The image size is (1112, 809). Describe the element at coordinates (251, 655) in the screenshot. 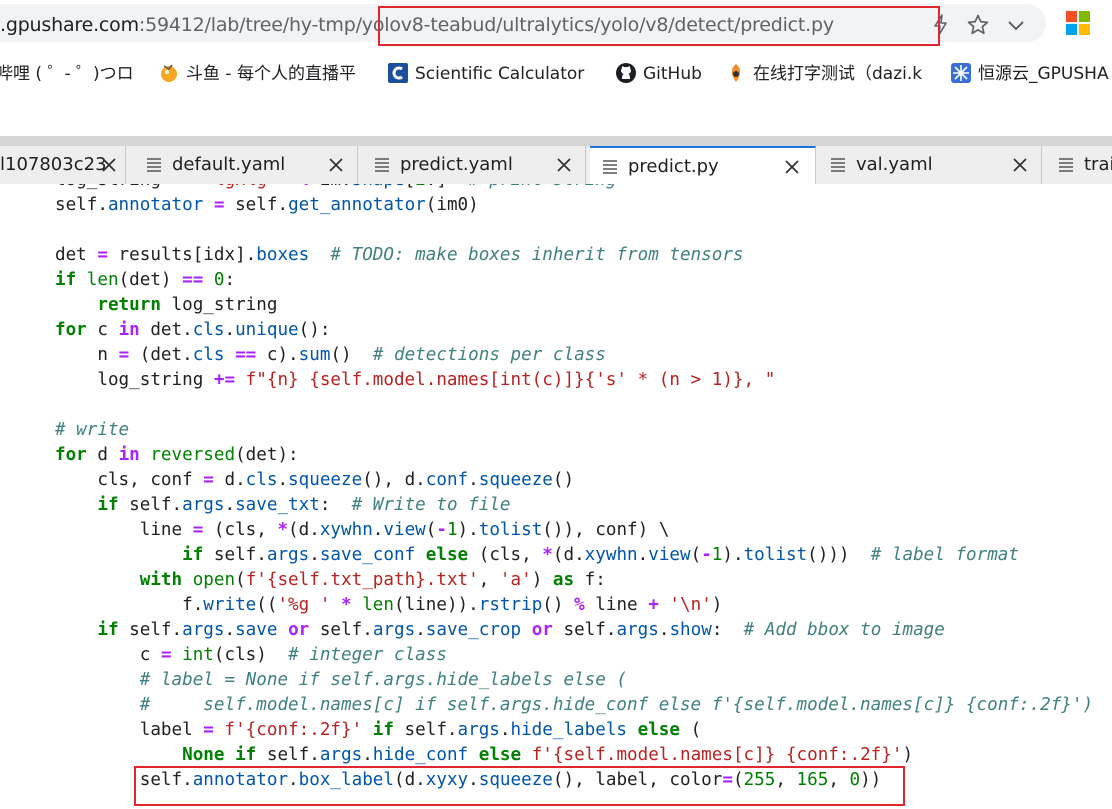

I see `code-line: c = int(cls) # integer class` at that location.